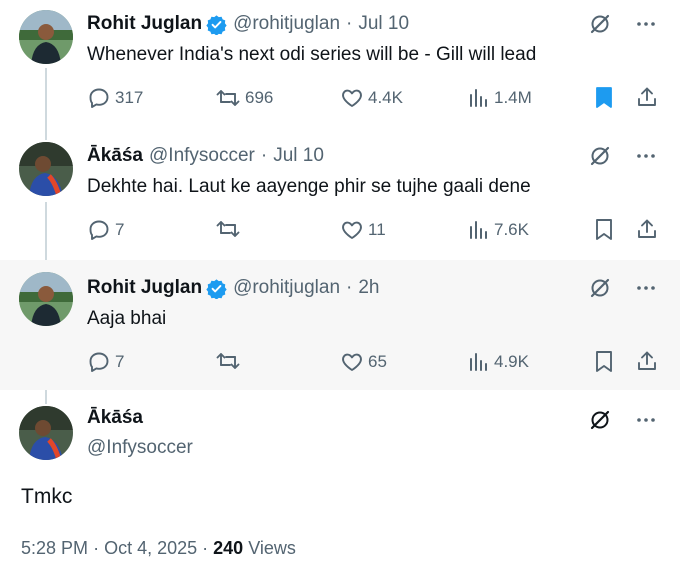 This screenshot has height=571, width=680. What do you see at coordinates (244, 98) in the screenshot?
I see `retweet-button: 696` at bounding box center [244, 98].